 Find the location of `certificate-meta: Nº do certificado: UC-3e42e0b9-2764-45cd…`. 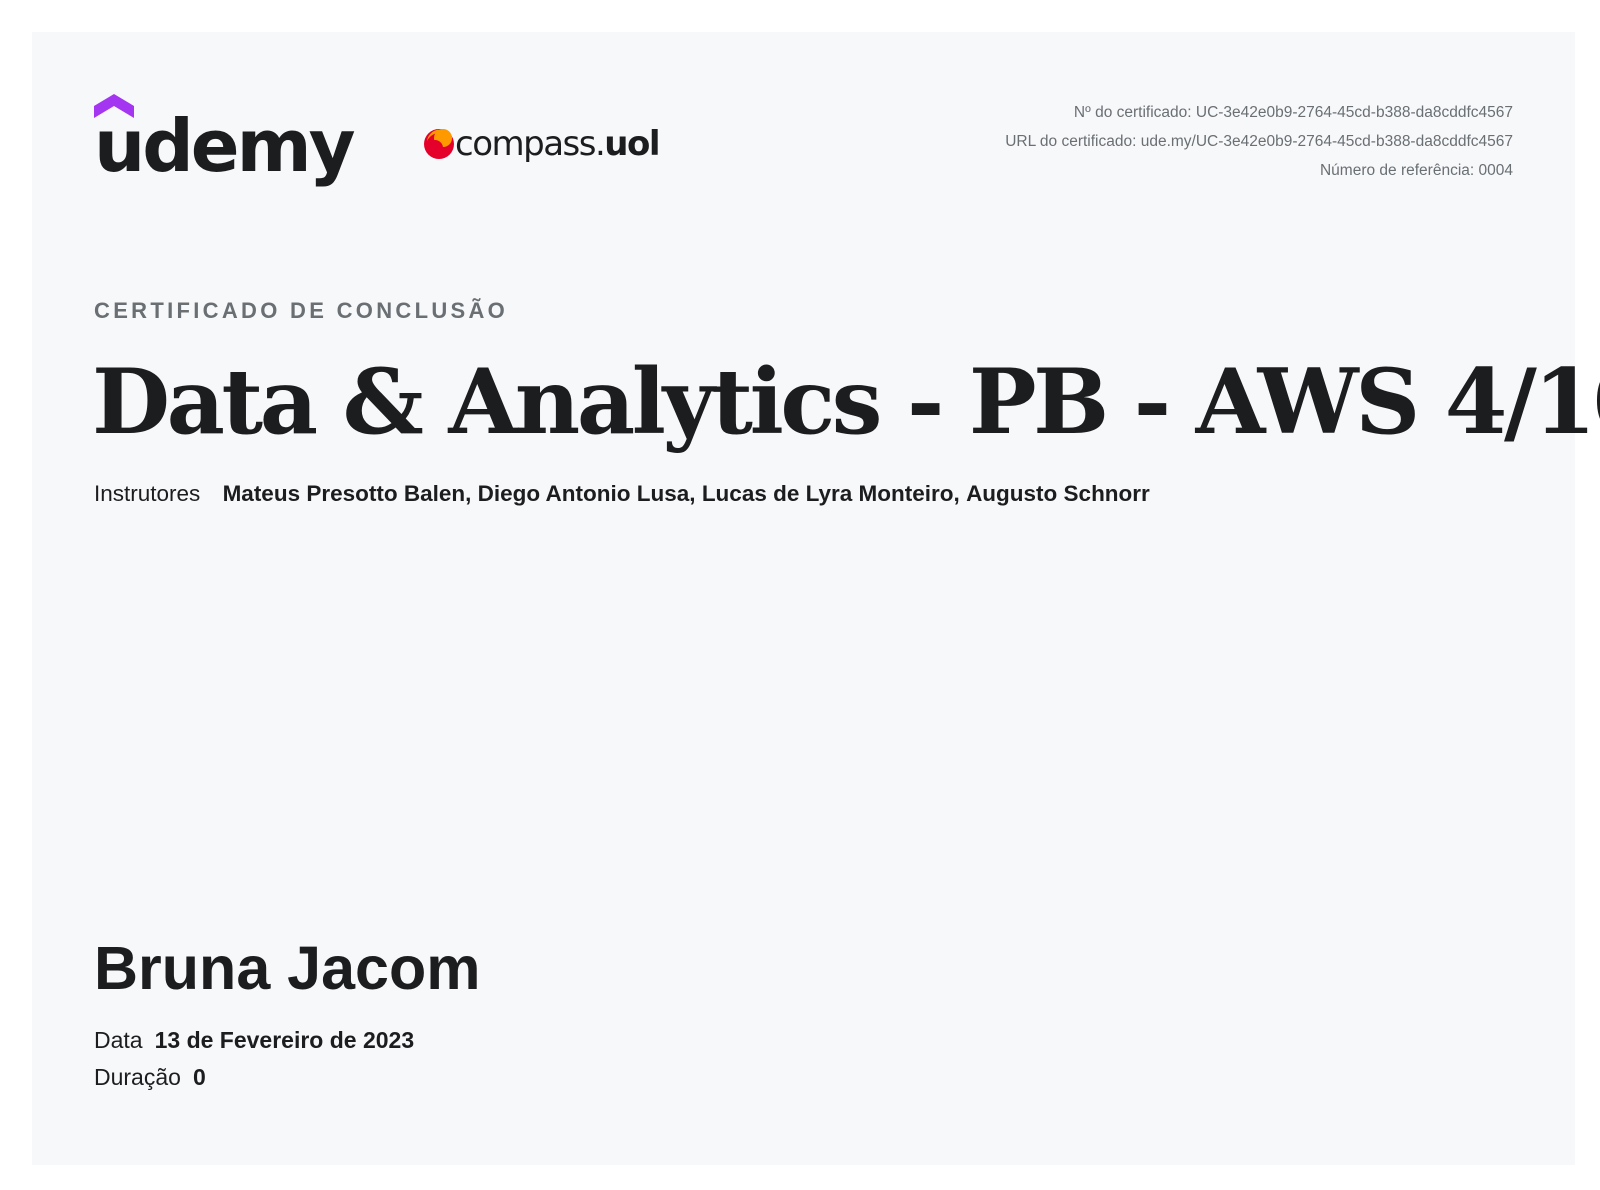

certificate-meta: Nº do certificado: UC-3e42e0b9-2764-45cd… is located at coordinates (1259, 141).